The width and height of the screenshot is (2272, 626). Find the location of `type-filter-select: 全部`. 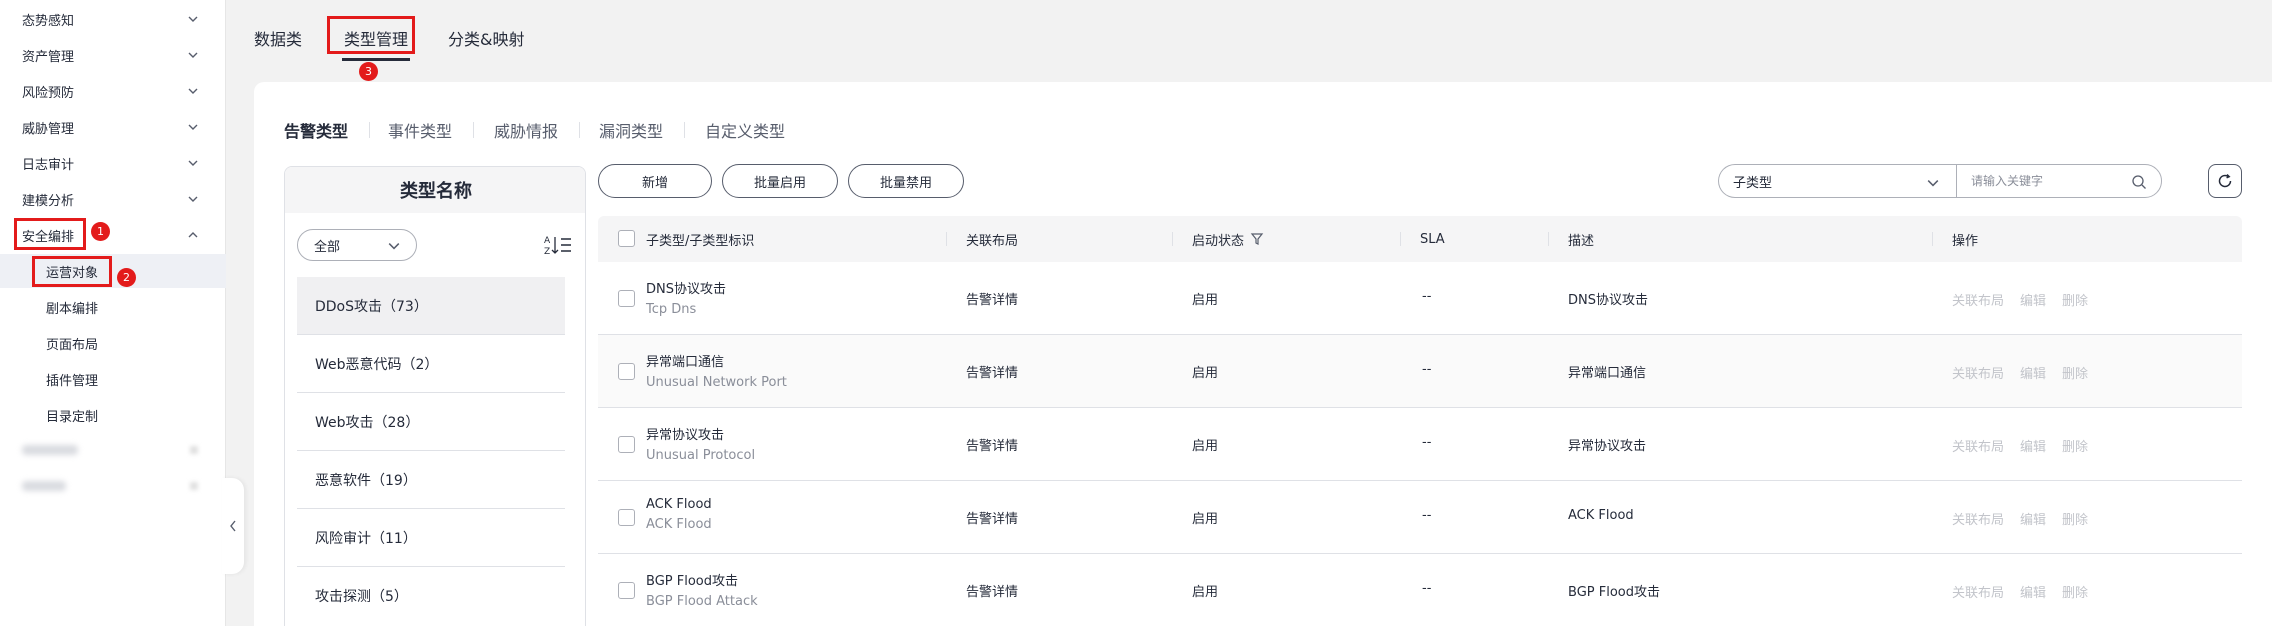

type-filter-select: 全部 is located at coordinates (357, 245).